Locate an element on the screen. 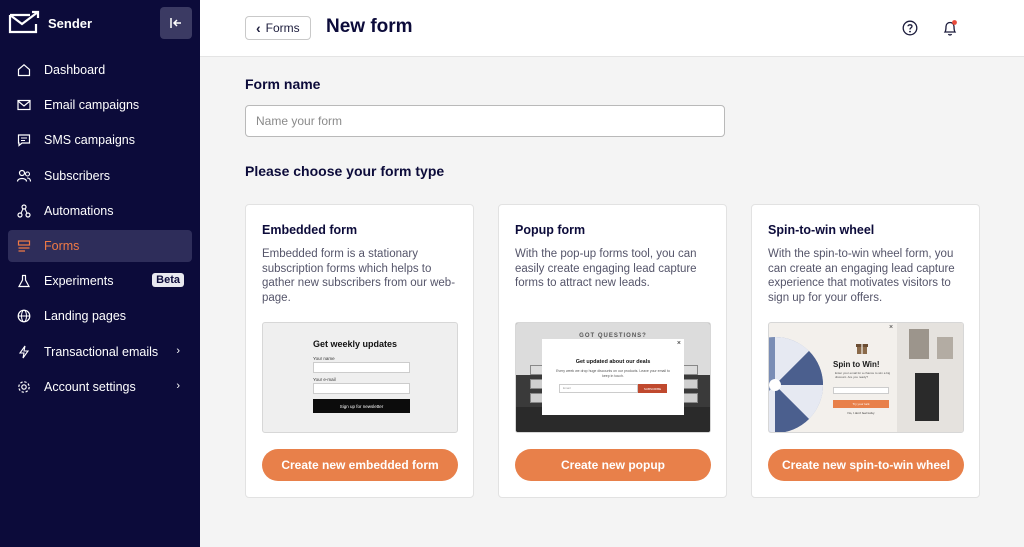  envelope-logo-icon is located at coordinates (24, 22).